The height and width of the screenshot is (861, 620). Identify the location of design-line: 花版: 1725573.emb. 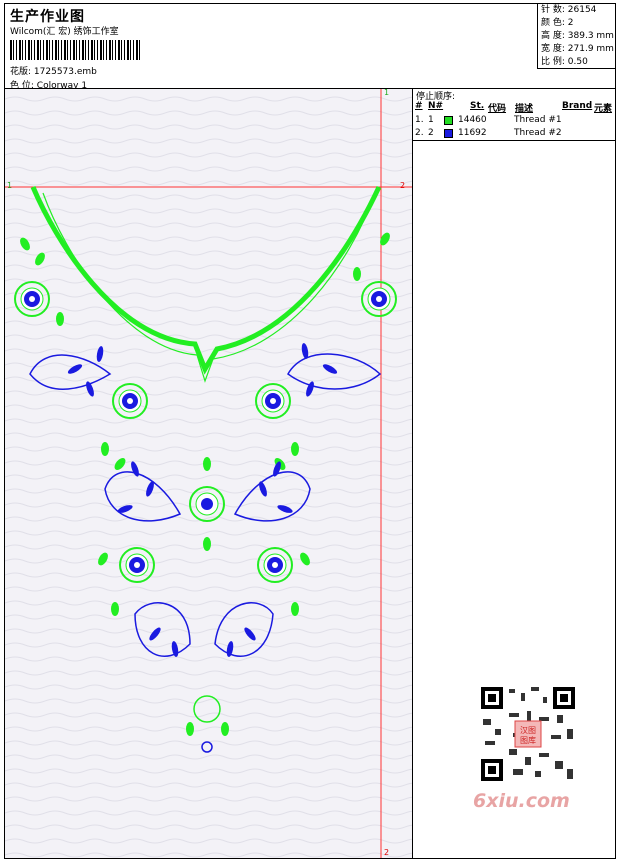
(53, 70).